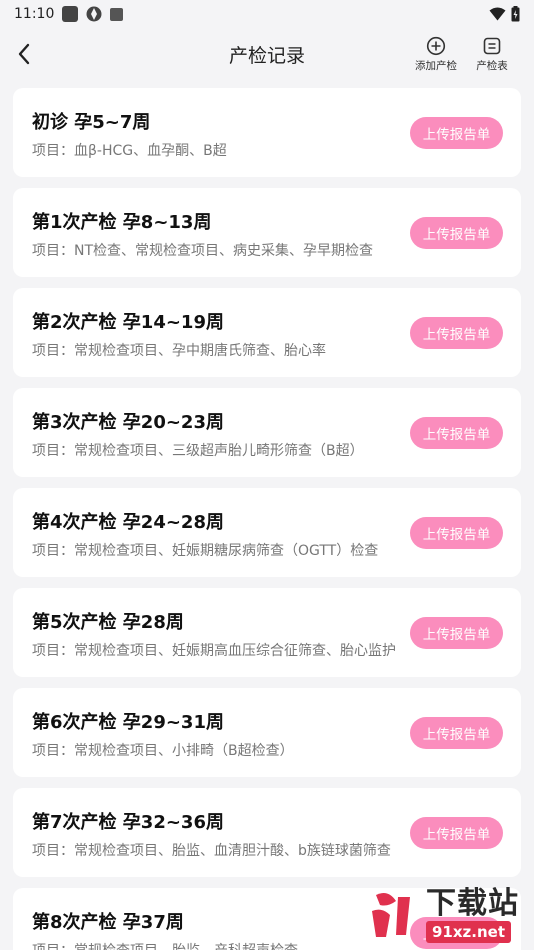  I want to click on add-checkup-button: 添加产检, so click(436, 54).